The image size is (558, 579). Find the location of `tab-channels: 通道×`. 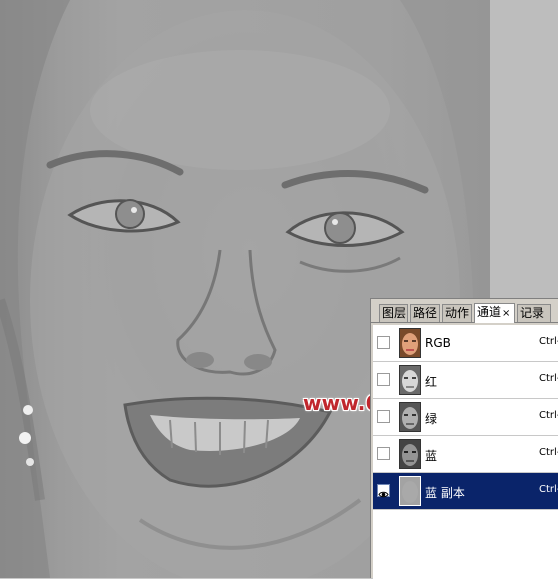

tab-channels: 通道× is located at coordinates (494, 313).